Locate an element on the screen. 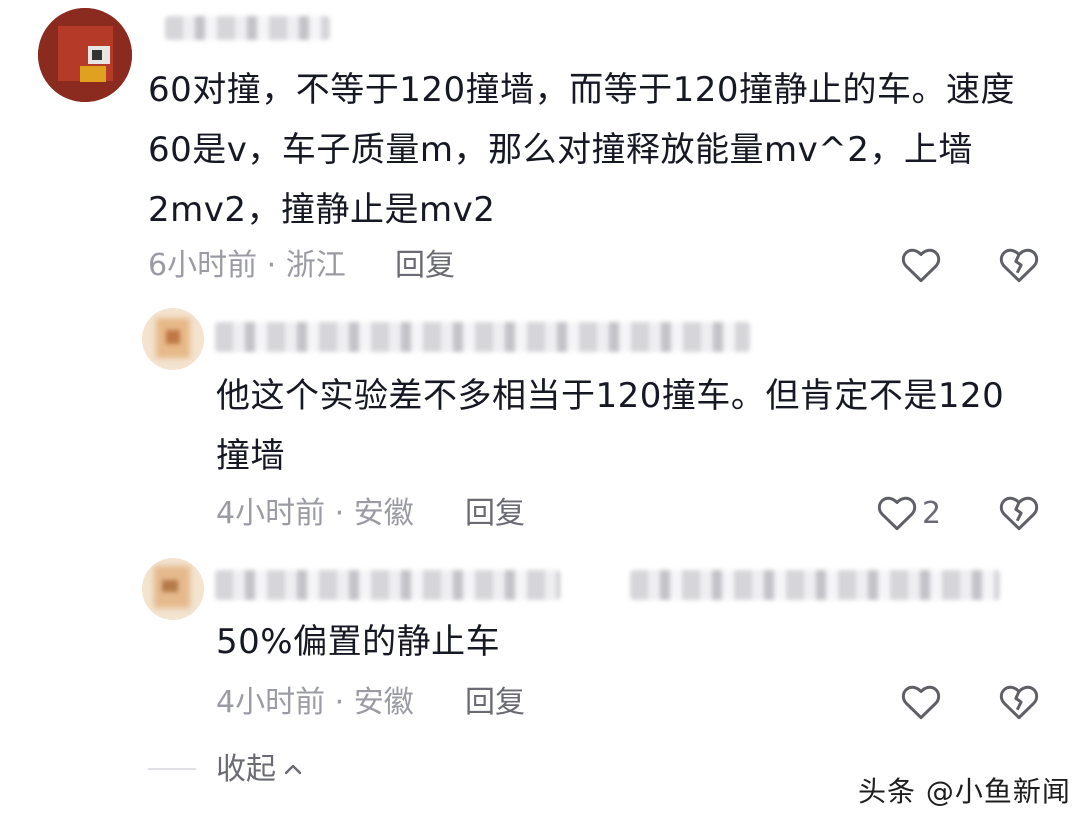 This screenshot has height=828, width=1080. like-count: 2 is located at coordinates (932, 513).